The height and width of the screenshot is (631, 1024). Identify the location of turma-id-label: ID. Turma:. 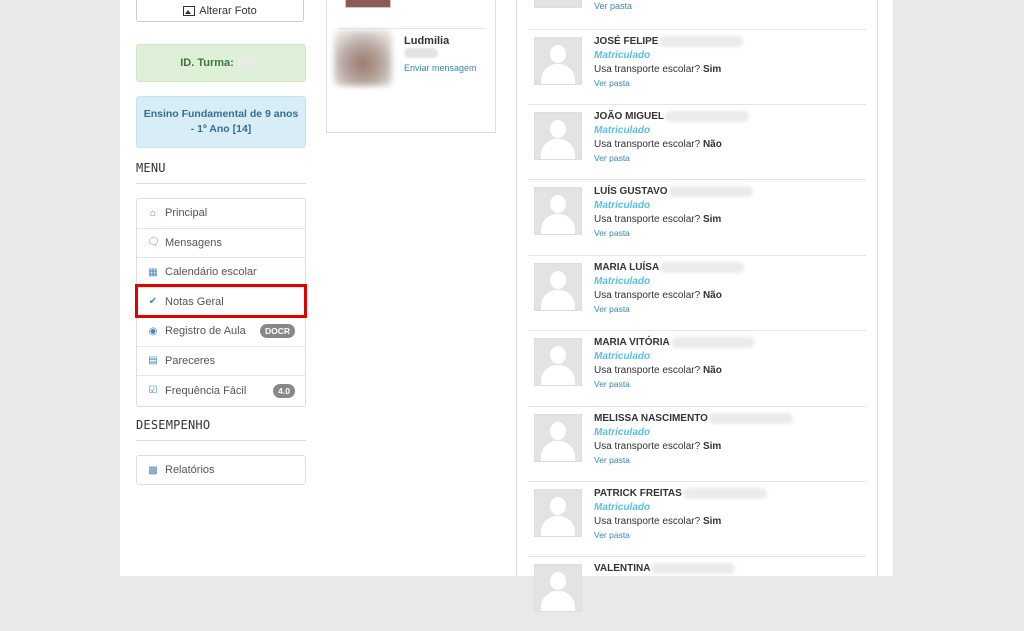
(207, 63).